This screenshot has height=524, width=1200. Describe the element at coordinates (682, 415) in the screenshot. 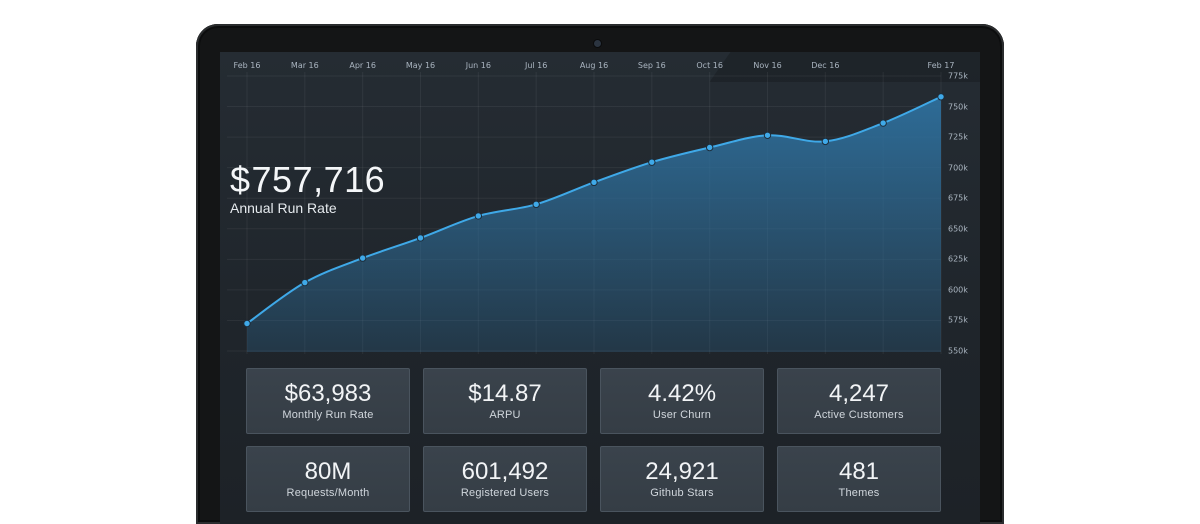

I see `metric-label: User Churn` at that location.